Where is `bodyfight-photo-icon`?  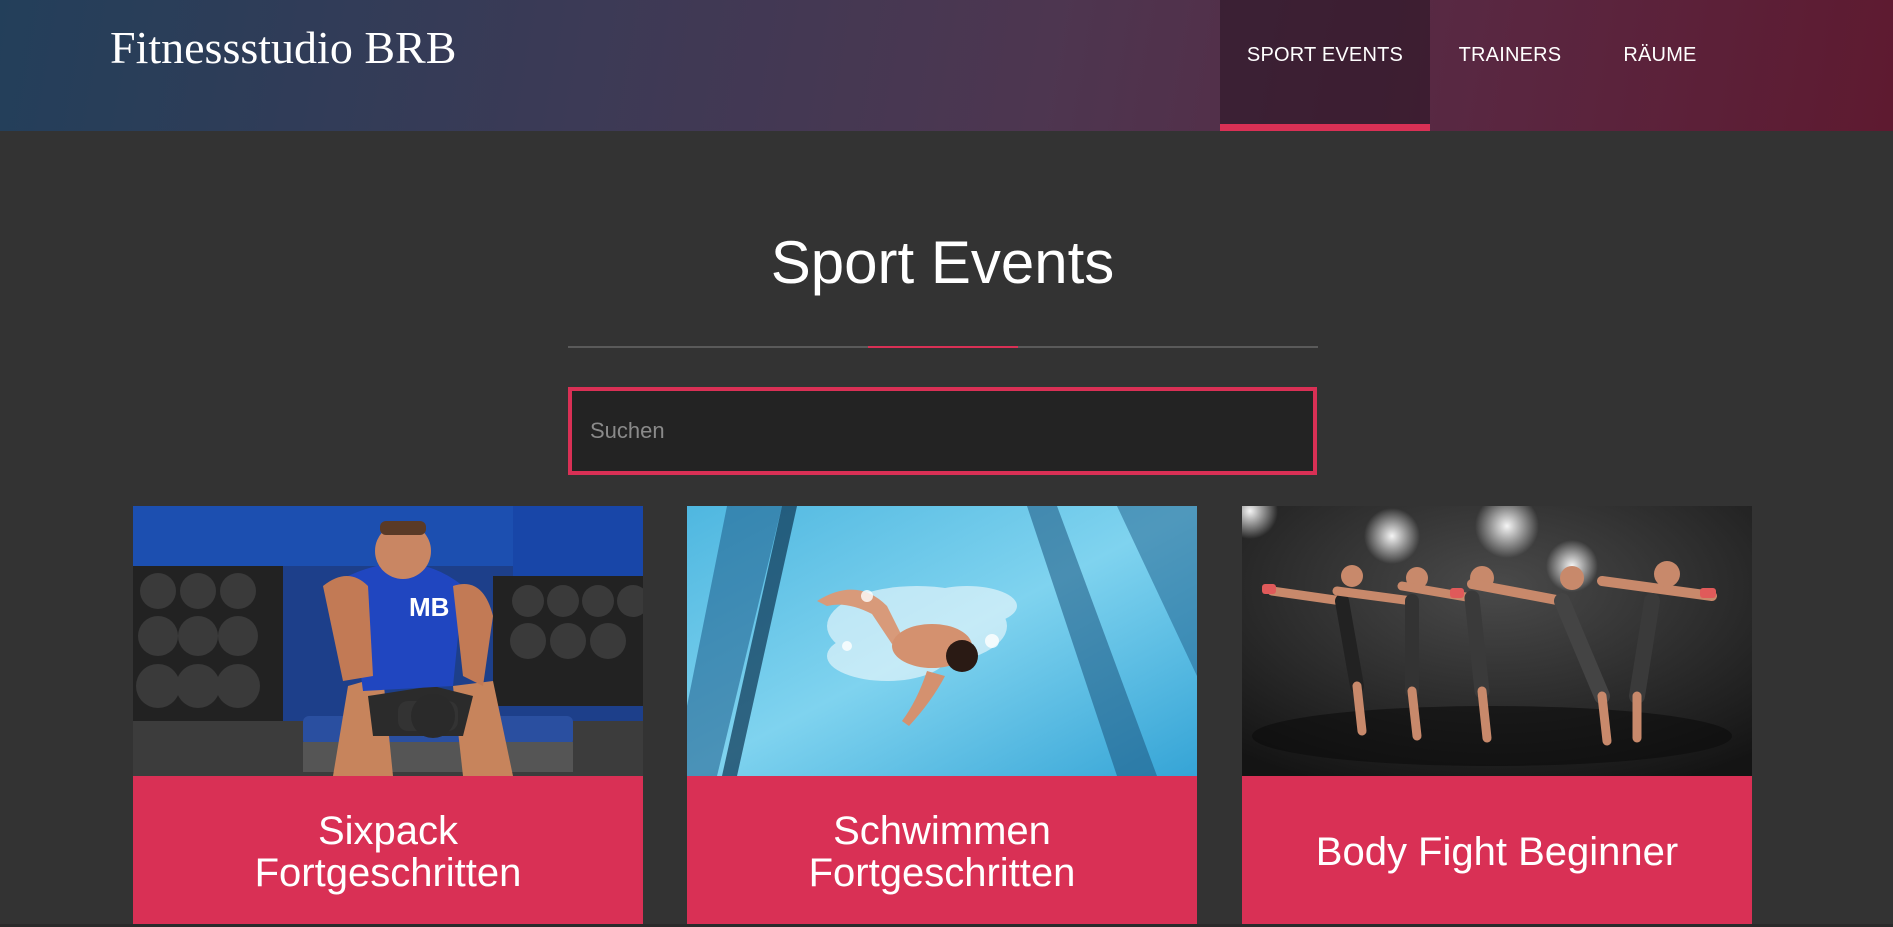 bodyfight-photo-icon is located at coordinates (1497, 641).